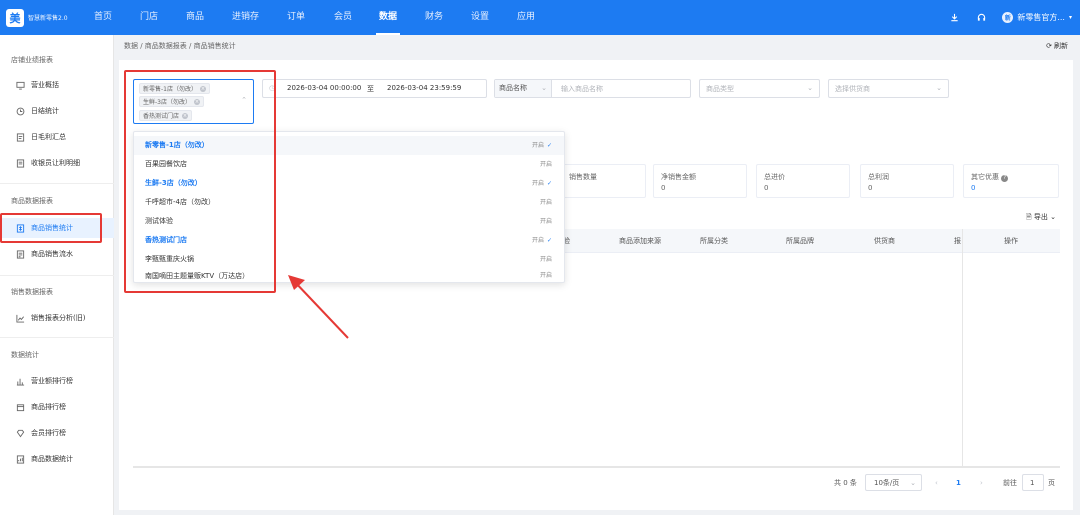 The image size is (1080, 515). Describe the element at coordinates (343, 17) in the screenshot. I see `nav-members: 会员` at that location.